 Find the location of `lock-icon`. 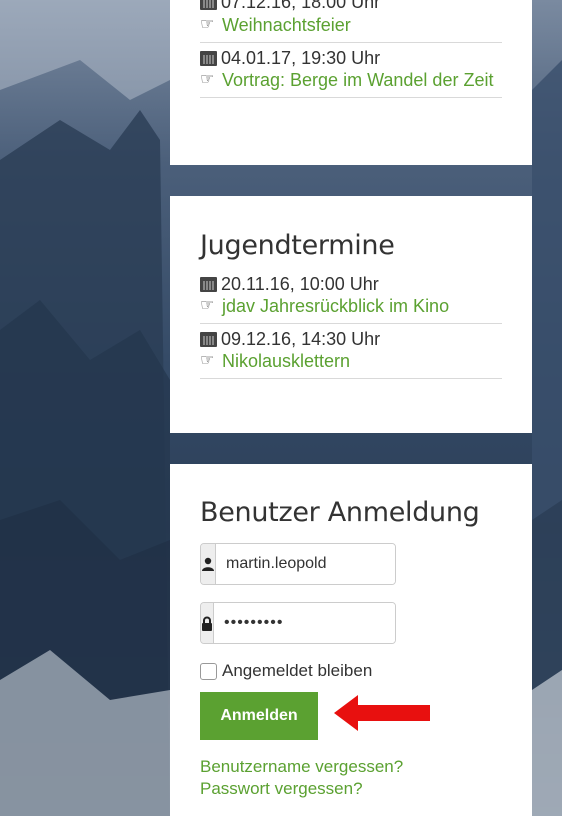

lock-icon is located at coordinates (207, 623).